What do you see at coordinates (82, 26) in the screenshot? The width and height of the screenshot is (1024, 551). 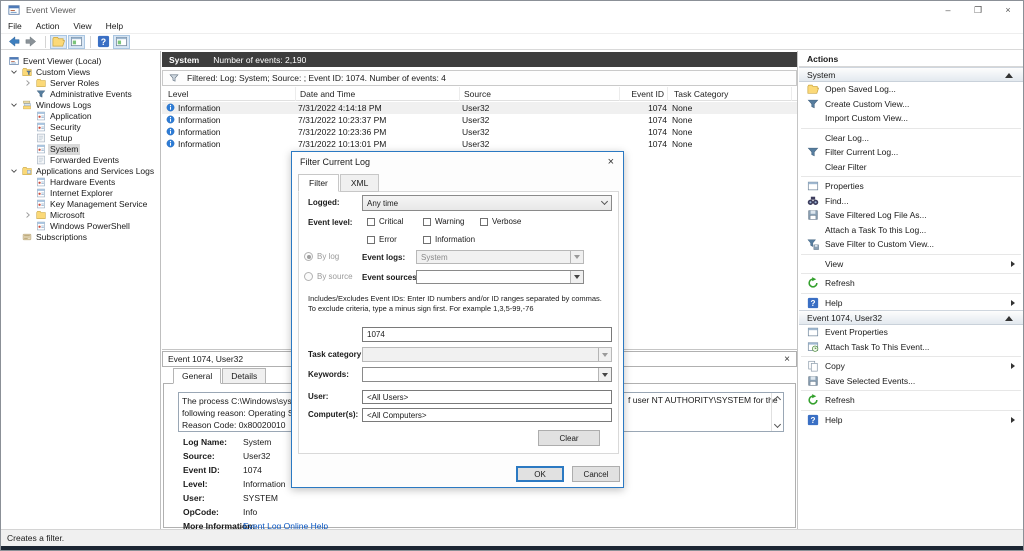 I see `menu-view: View` at bounding box center [82, 26].